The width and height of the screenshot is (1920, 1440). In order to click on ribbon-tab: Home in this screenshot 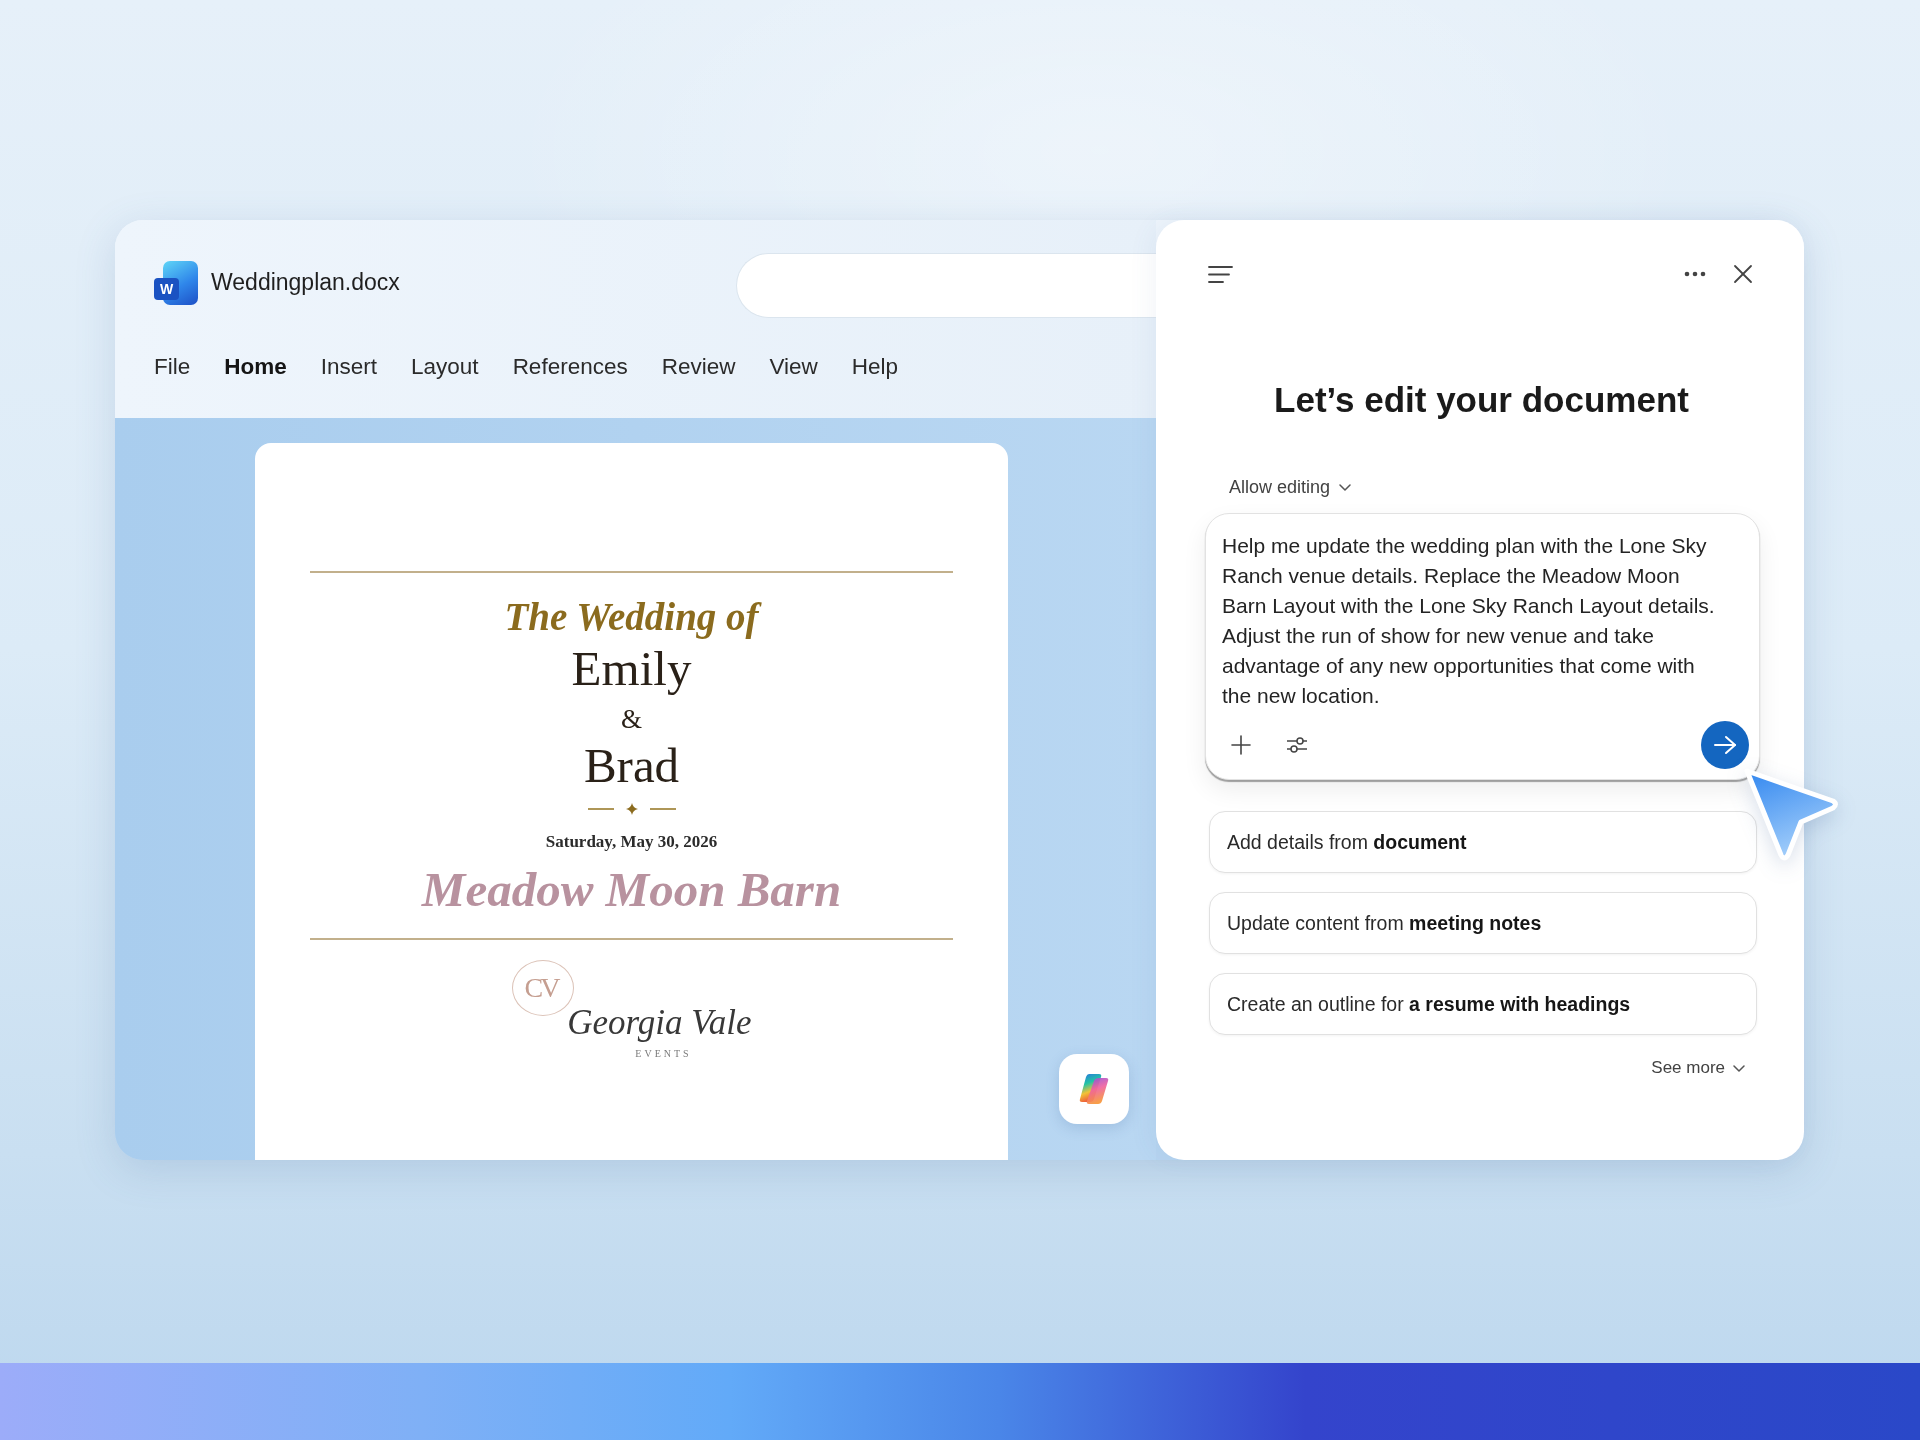, I will do `click(255, 367)`.